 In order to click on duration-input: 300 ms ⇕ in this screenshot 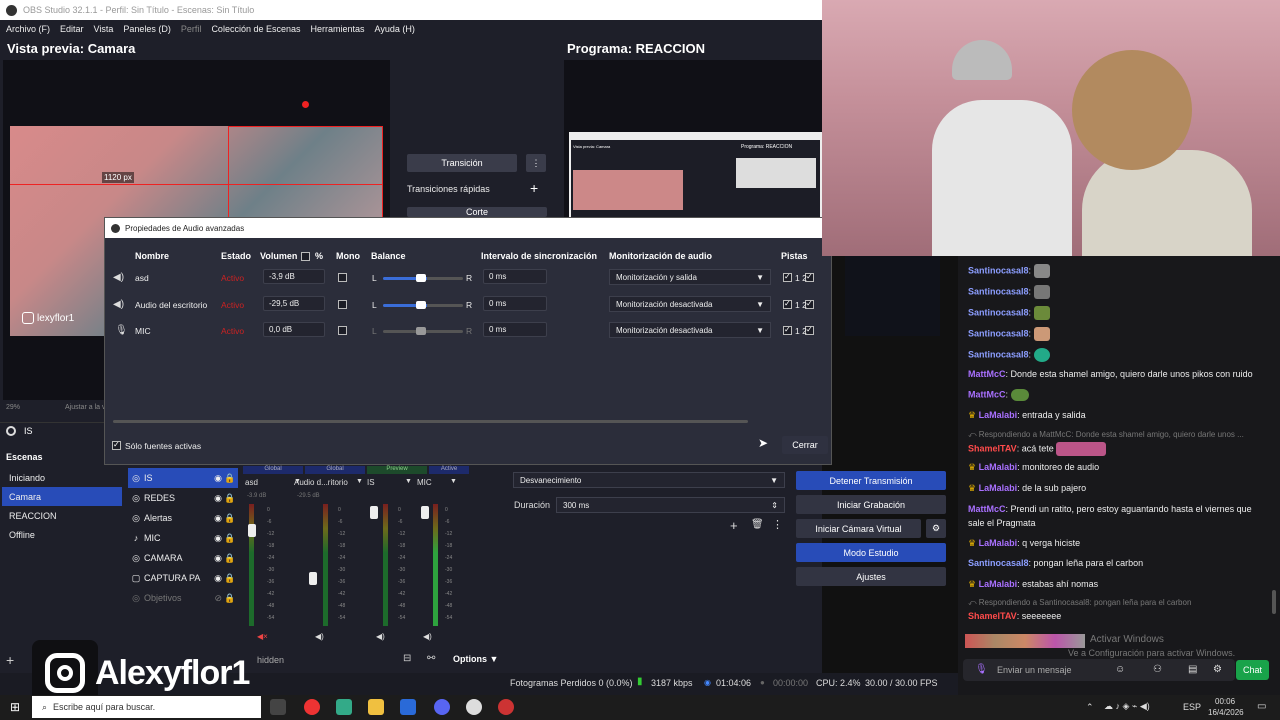, I will do `click(670, 505)`.